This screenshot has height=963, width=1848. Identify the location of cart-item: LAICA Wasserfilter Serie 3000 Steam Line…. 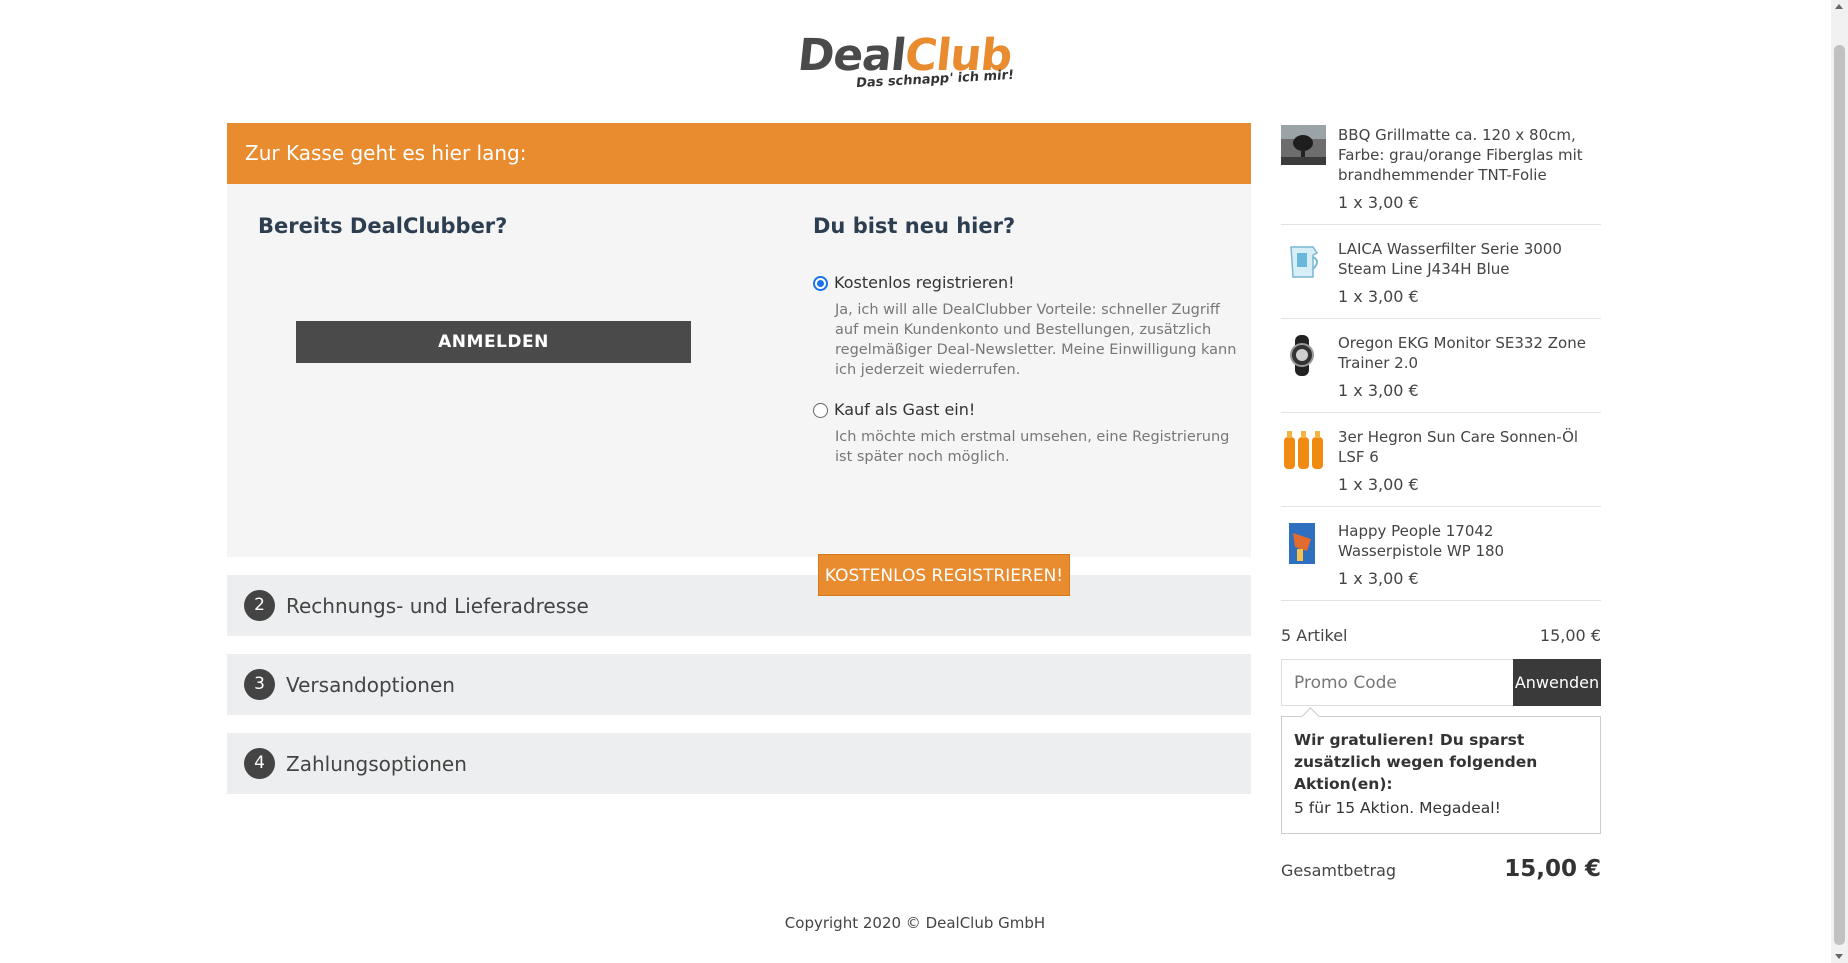
(1441, 272).